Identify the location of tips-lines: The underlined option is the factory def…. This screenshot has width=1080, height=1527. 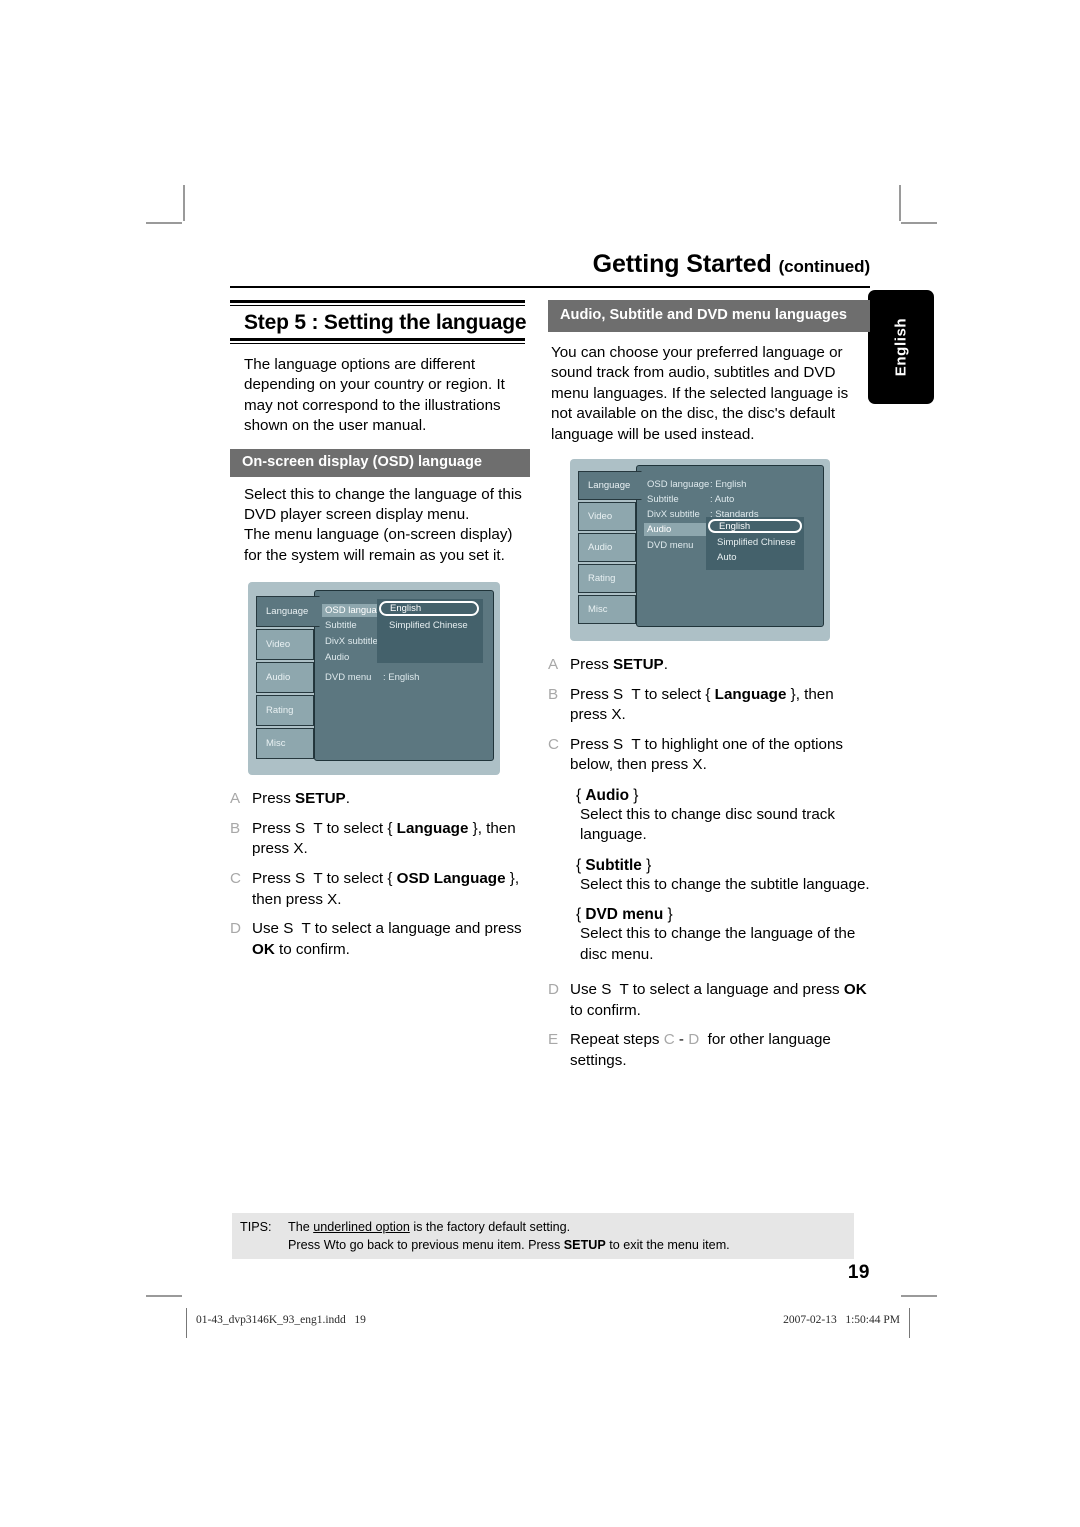
(571, 1239).